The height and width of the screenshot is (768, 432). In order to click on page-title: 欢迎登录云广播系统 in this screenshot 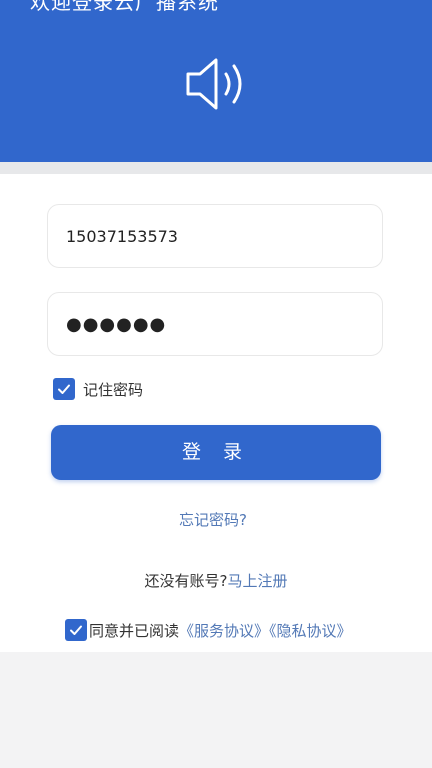, I will do `click(124, 7)`.